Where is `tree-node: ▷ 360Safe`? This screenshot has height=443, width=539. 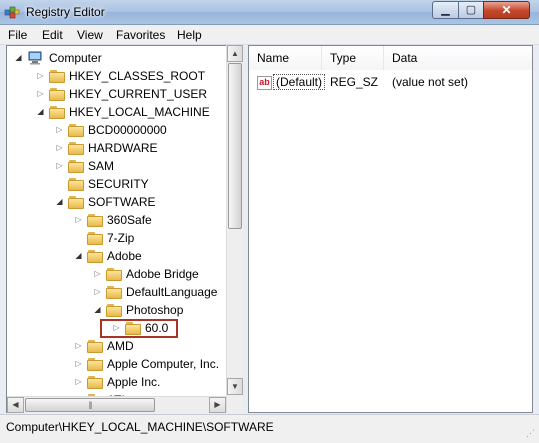
tree-node: ▷ 360Safe is located at coordinates (117, 220).